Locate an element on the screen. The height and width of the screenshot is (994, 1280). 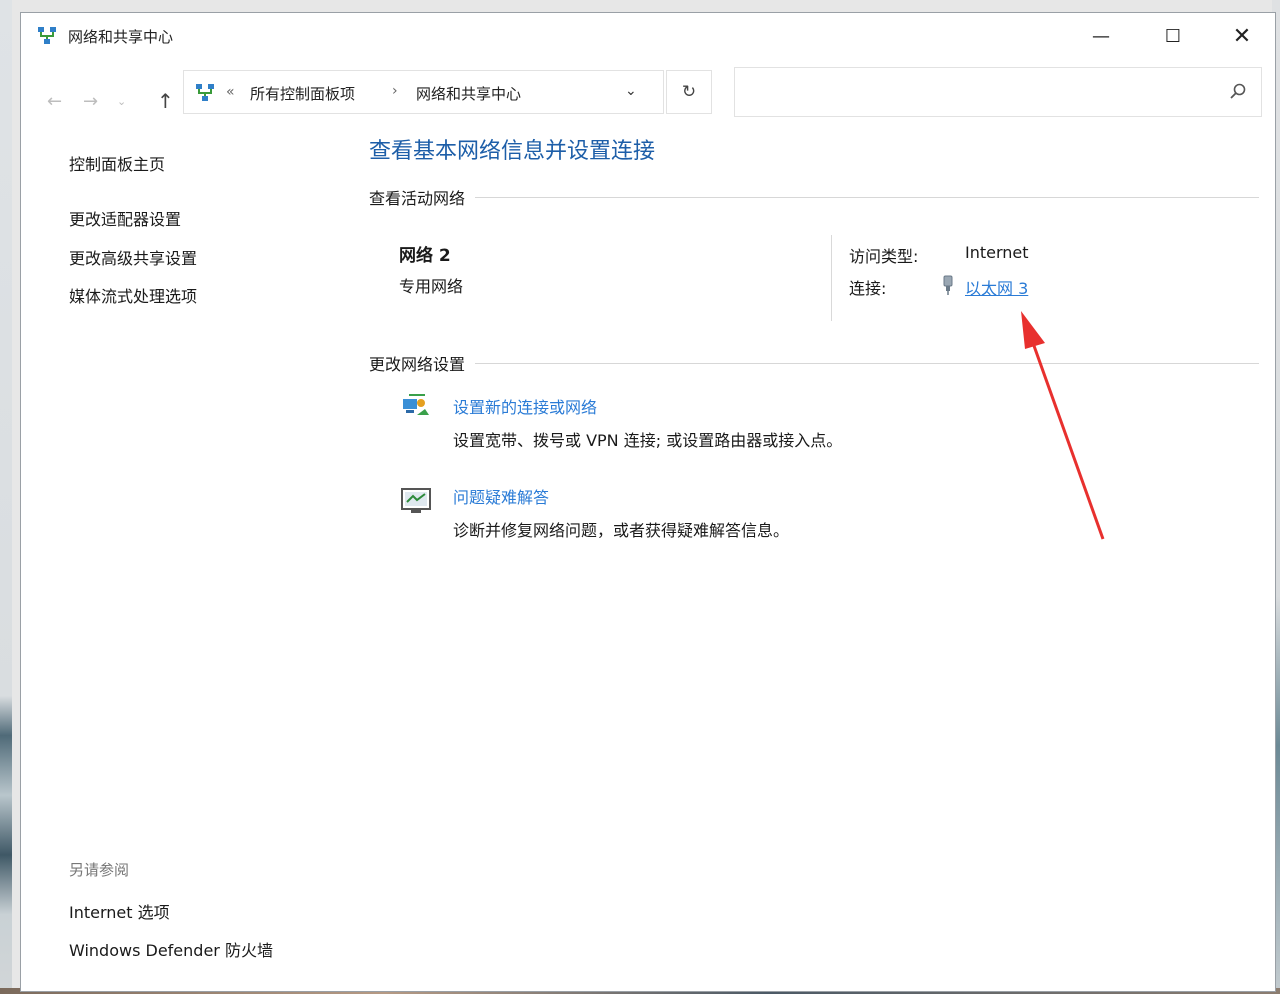
change-settings-heading-text: 更改网络设置 is located at coordinates (417, 364).